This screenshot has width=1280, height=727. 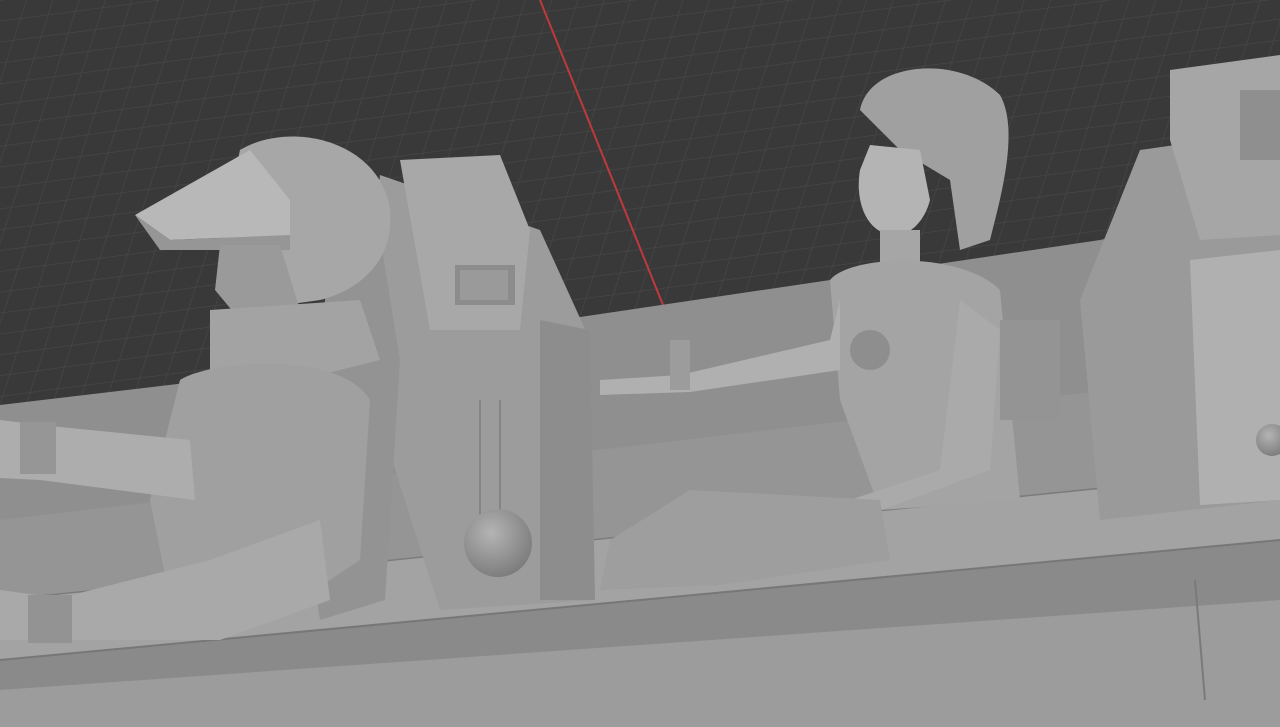 I want to click on headrest-knob, so click(x=498, y=543).